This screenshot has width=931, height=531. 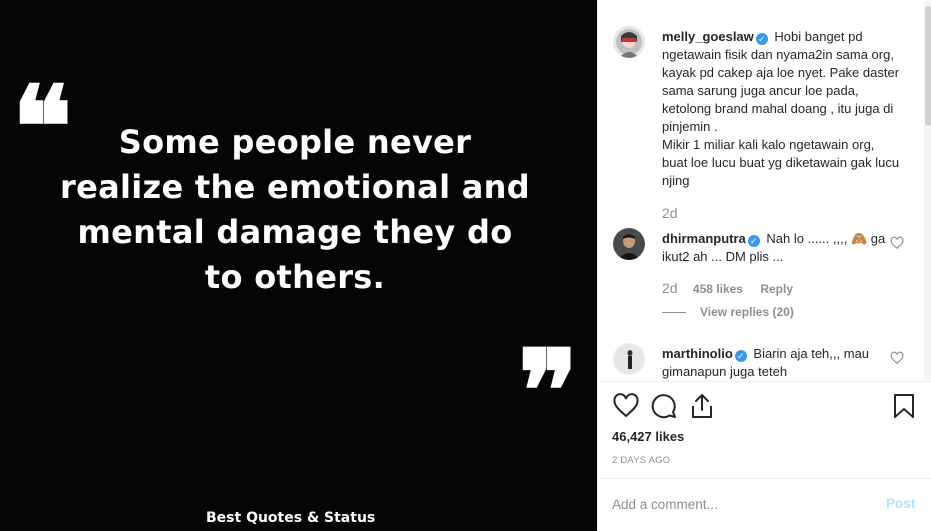 What do you see at coordinates (291, 518) in the screenshot?
I see `image-watermark: Best Quotes & Status` at bounding box center [291, 518].